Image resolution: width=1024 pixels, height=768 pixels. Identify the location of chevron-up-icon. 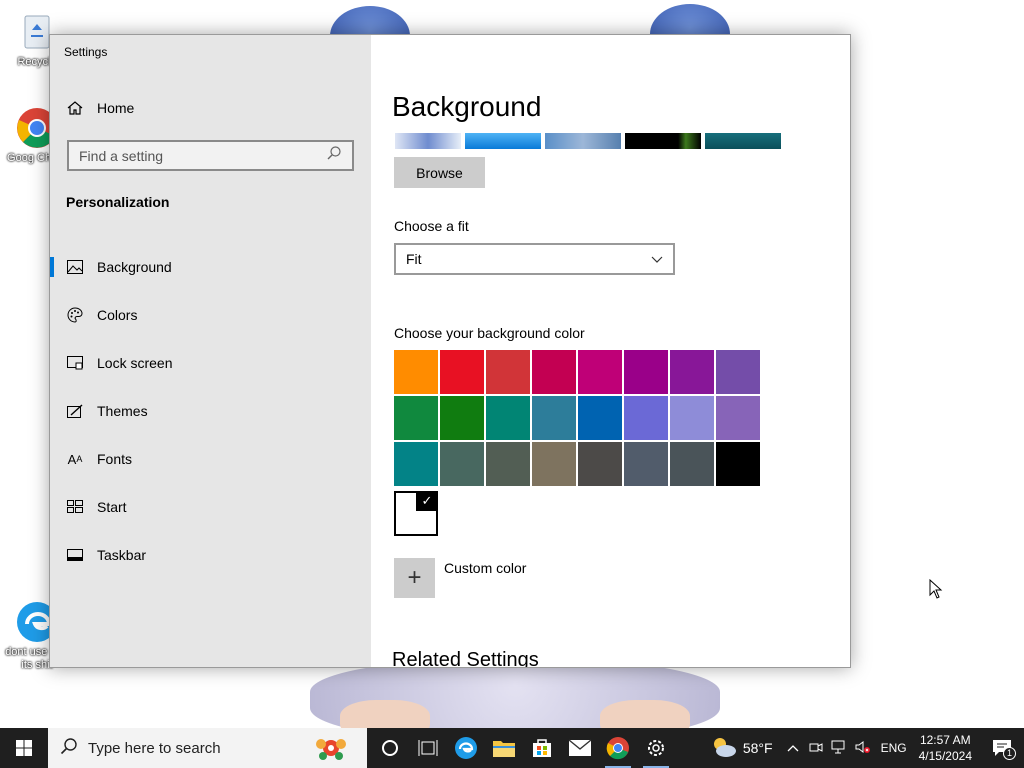
(793, 748).